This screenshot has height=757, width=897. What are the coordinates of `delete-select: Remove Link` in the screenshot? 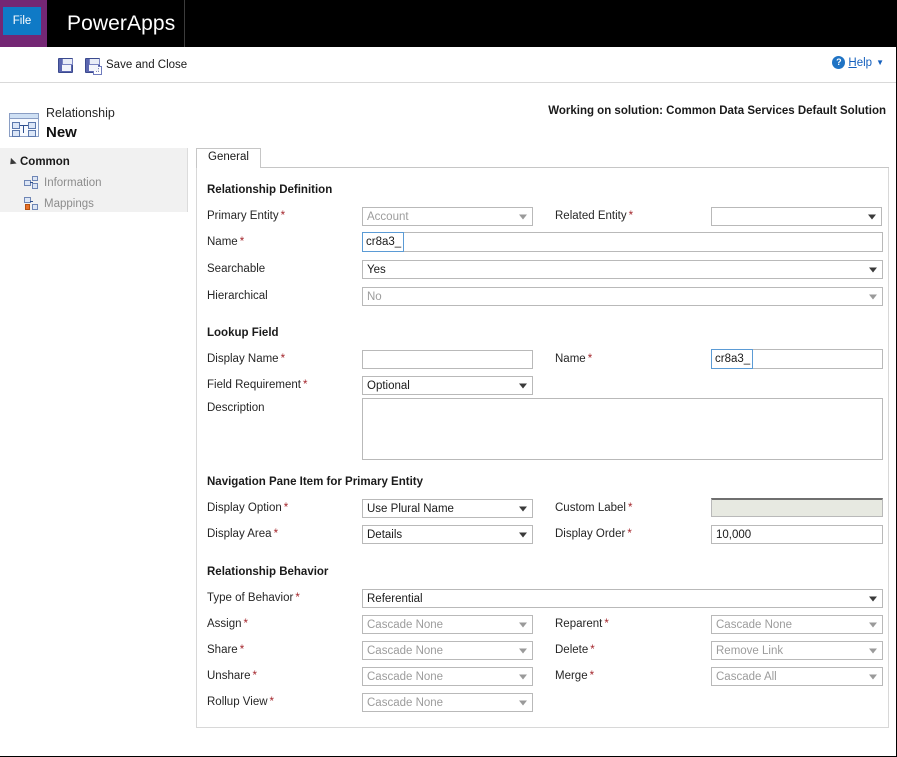 It's located at (797, 650).